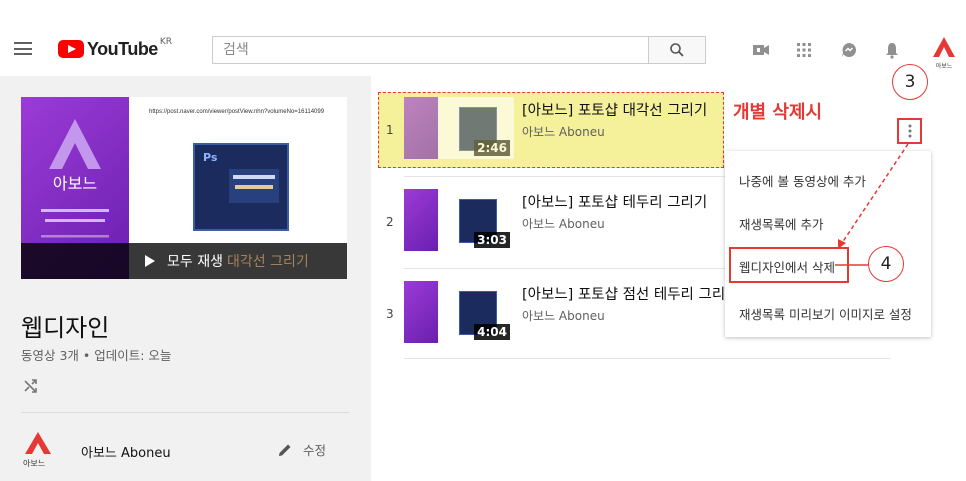 This screenshot has width=966, height=481. I want to click on annotation-arrows, so click(872, 204).